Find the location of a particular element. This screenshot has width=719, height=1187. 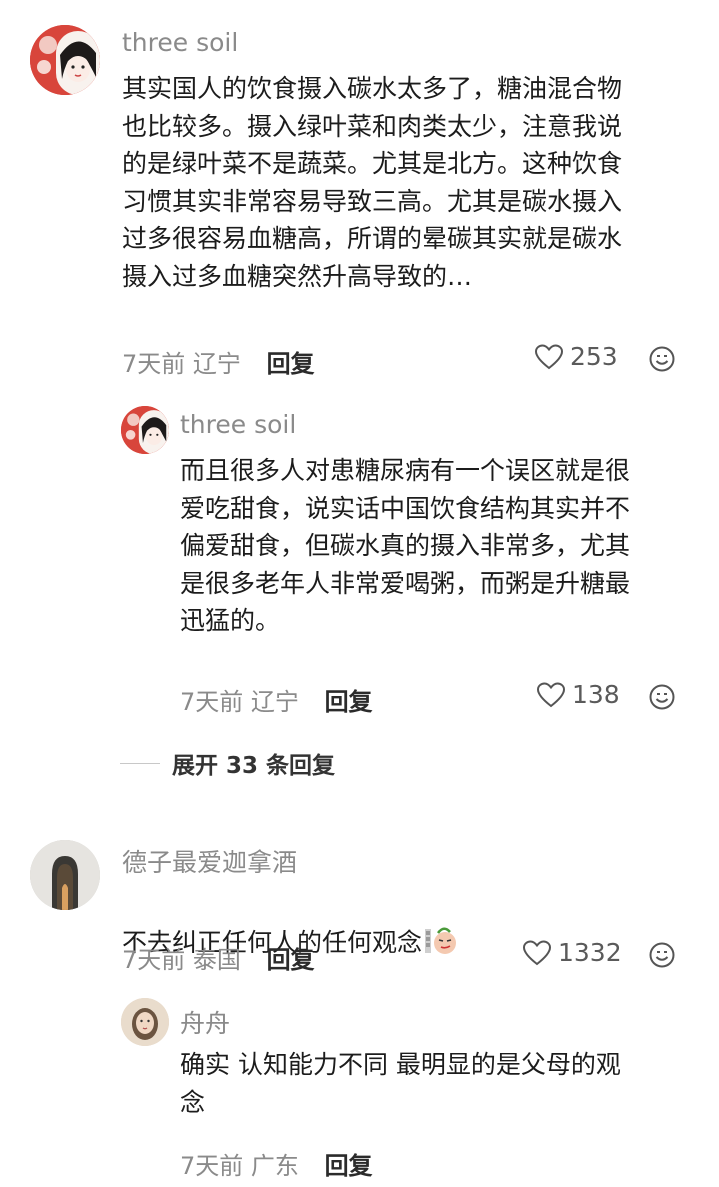

reply-location: 广东 is located at coordinates (274, 1166).